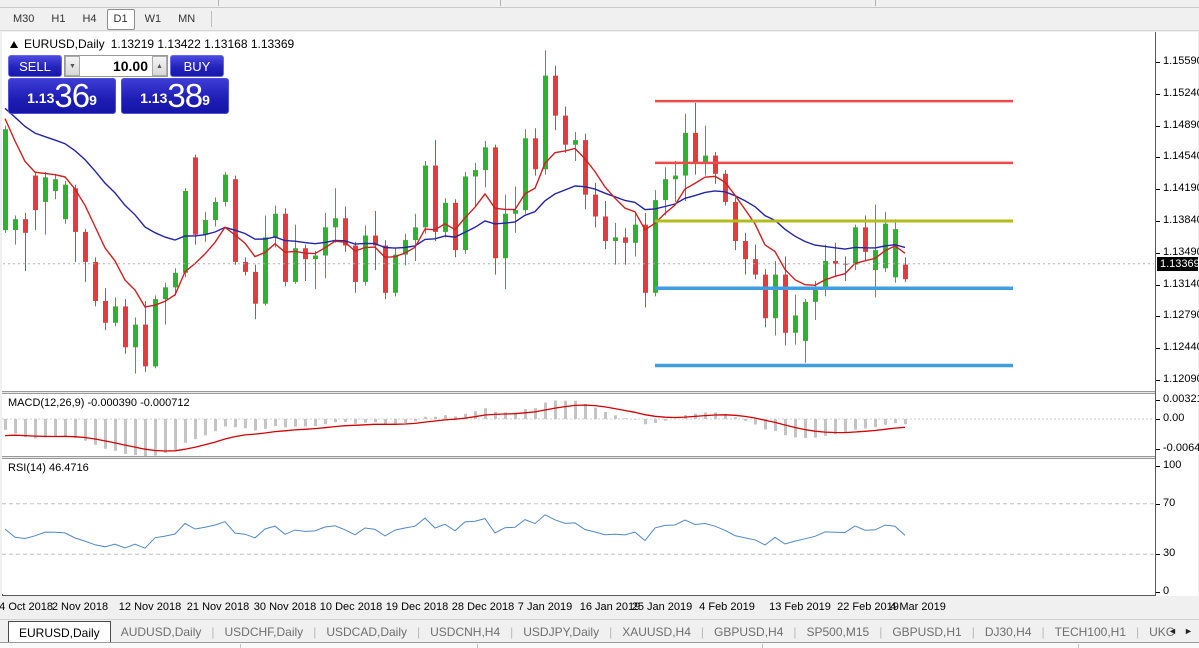 The width and height of the screenshot is (1199, 648). I want to click on macd-tick-label: 0.003216, so click(1181, 398).